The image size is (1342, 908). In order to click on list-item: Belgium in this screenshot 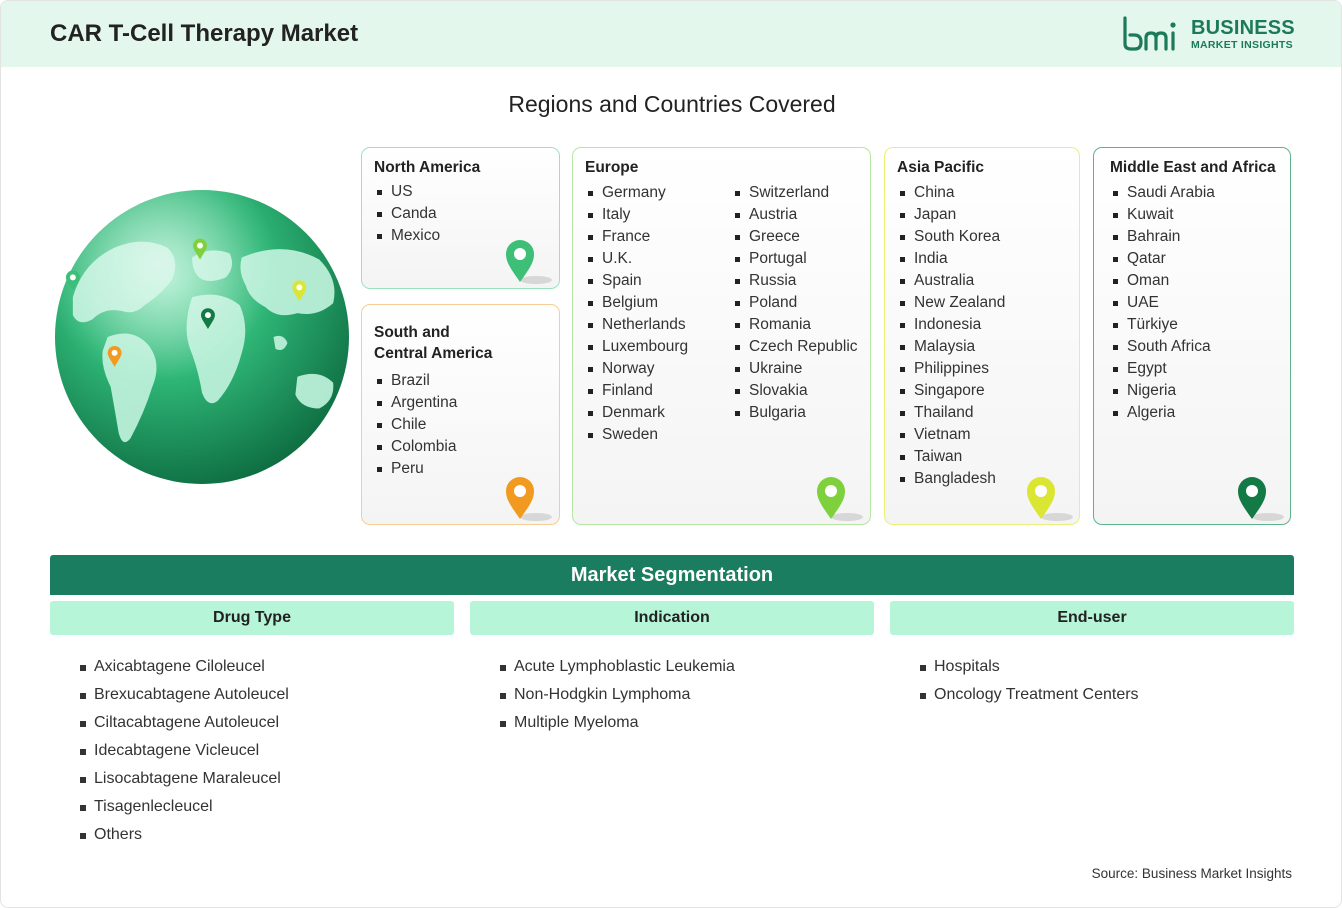, I will do `click(637, 303)`.